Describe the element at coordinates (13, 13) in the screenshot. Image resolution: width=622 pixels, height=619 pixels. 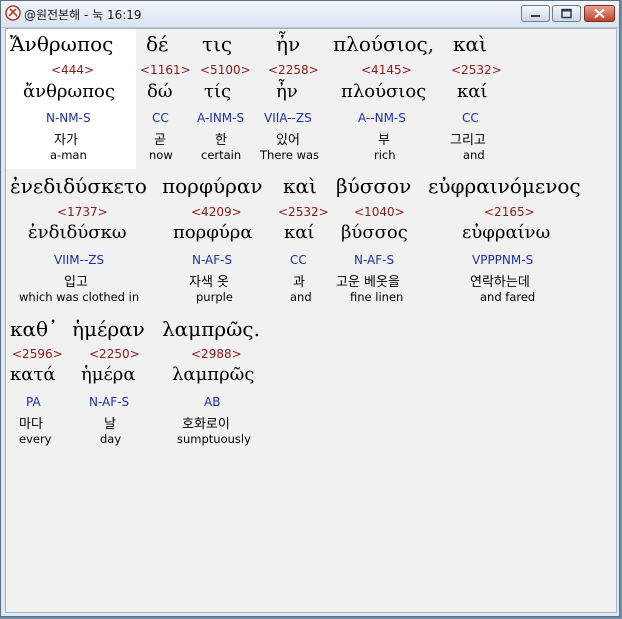
I see `app-icon` at that location.